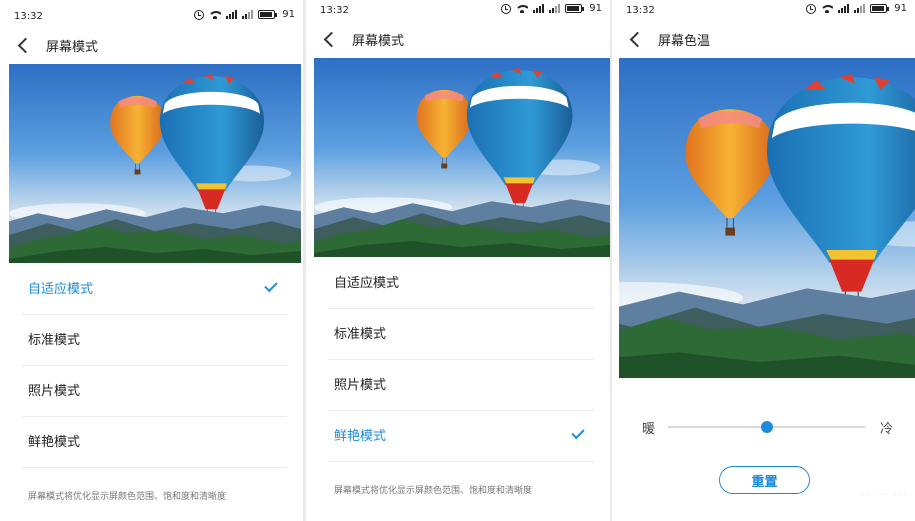 Image resolution: width=915 pixels, height=521 pixels. Describe the element at coordinates (882, 494) in the screenshot. I see `watermark: ··· ··· ···` at that location.